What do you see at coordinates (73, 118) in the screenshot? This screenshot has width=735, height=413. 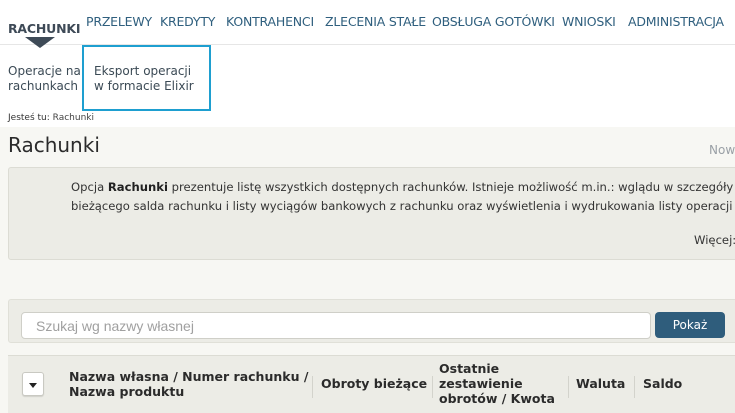 I see `breadcrumb-current: Rachunki` at bounding box center [73, 118].